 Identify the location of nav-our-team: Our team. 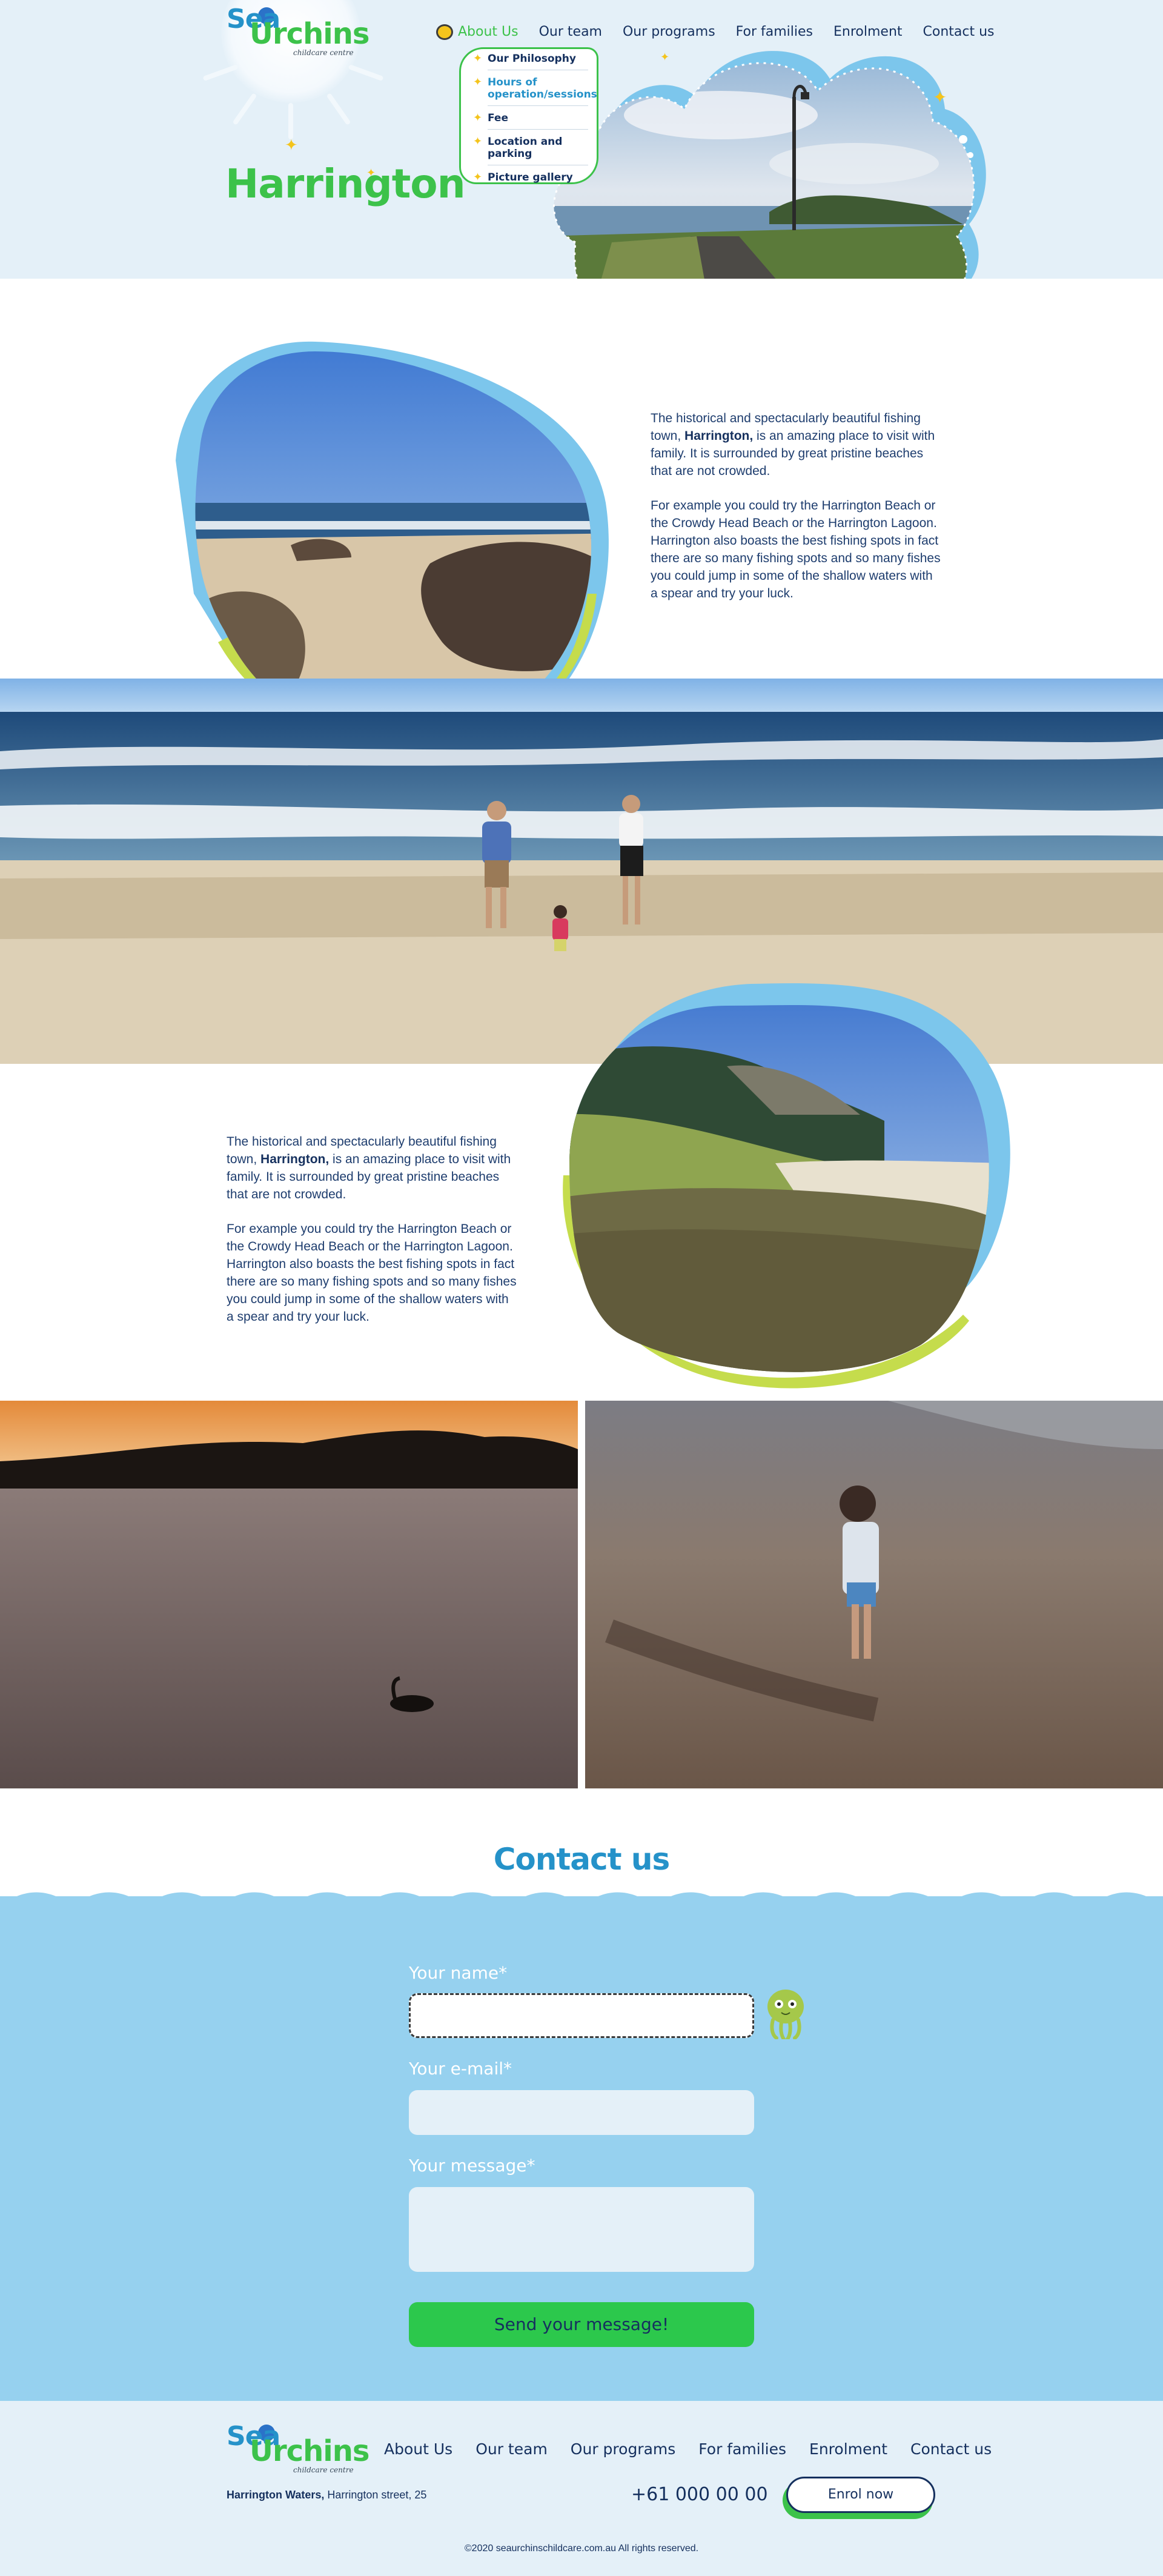
(570, 31).